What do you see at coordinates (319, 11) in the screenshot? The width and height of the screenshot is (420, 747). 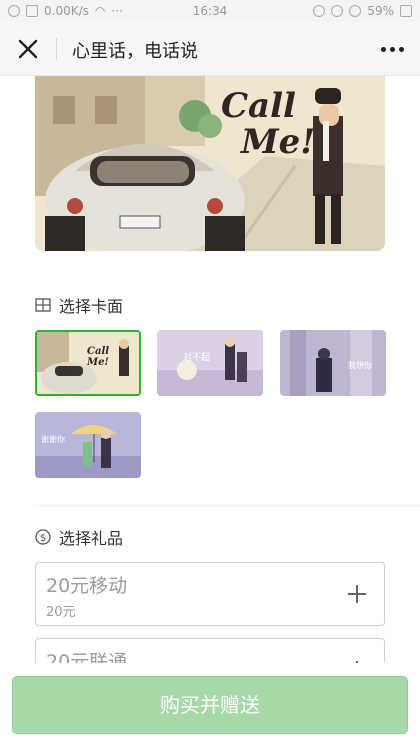 I see `headset-icon` at bounding box center [319, 11].